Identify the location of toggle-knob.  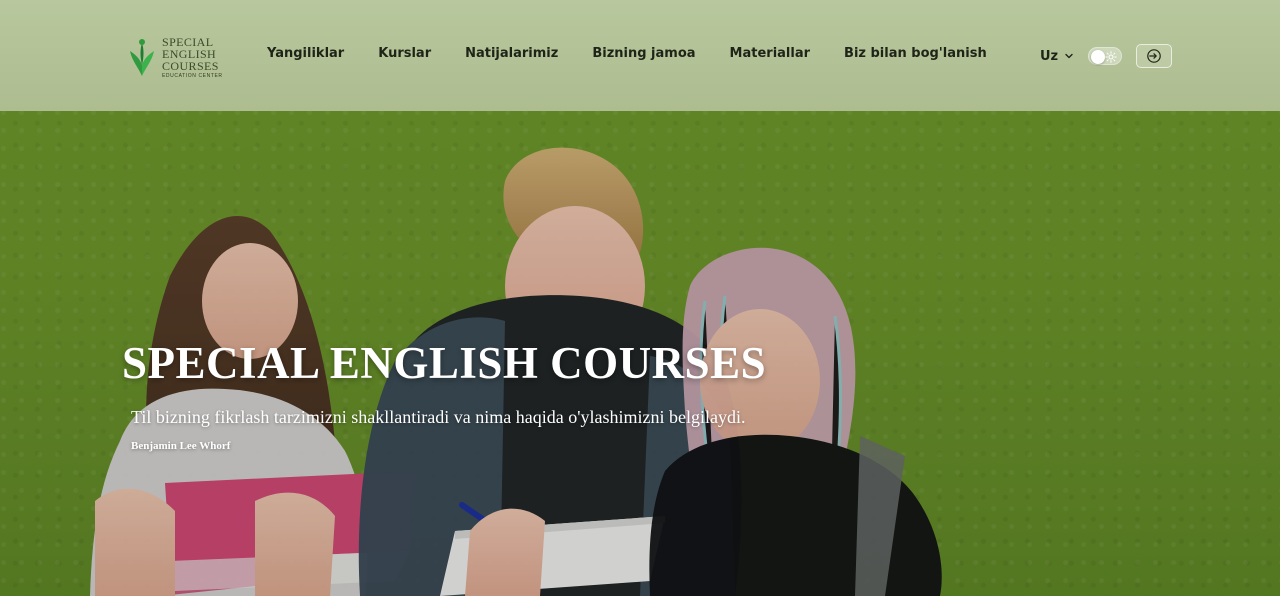
(1098, 57).